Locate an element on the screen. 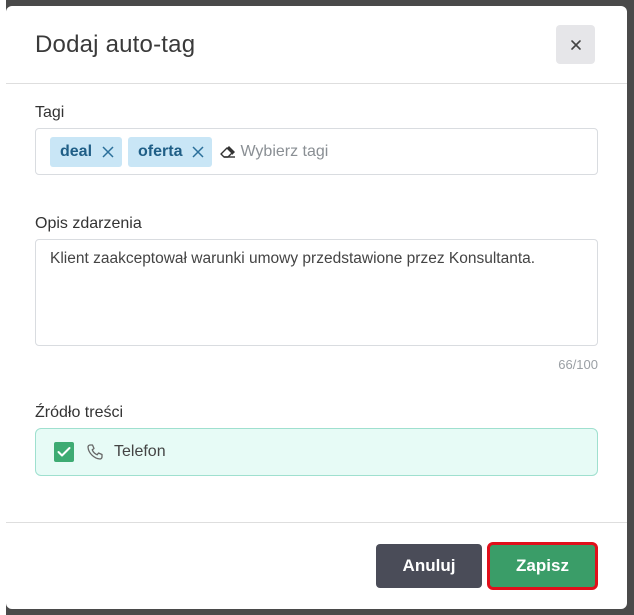 This screenshot has height=615, width=634. save-button: Zapisz is located at coordinates (542, 566).